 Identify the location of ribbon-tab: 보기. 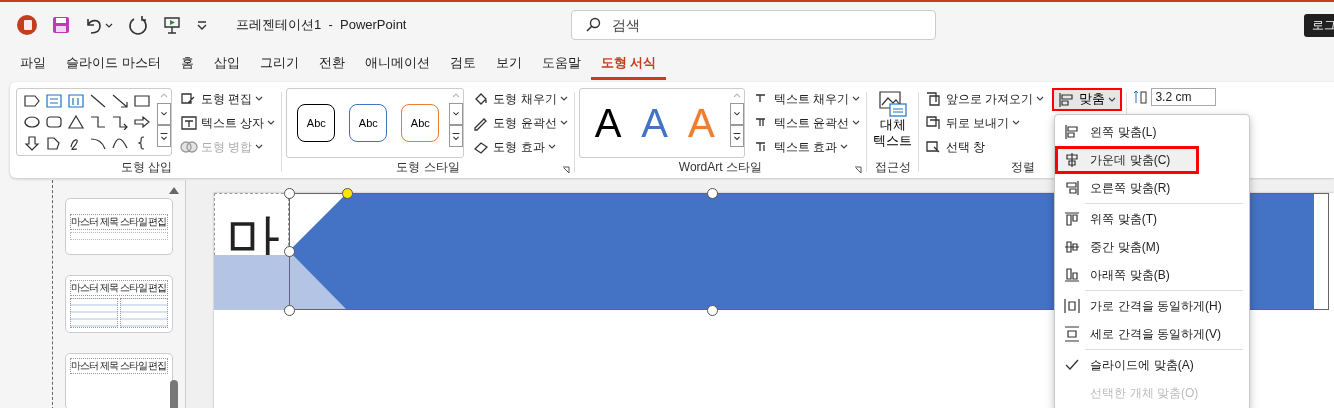
(508, 64).